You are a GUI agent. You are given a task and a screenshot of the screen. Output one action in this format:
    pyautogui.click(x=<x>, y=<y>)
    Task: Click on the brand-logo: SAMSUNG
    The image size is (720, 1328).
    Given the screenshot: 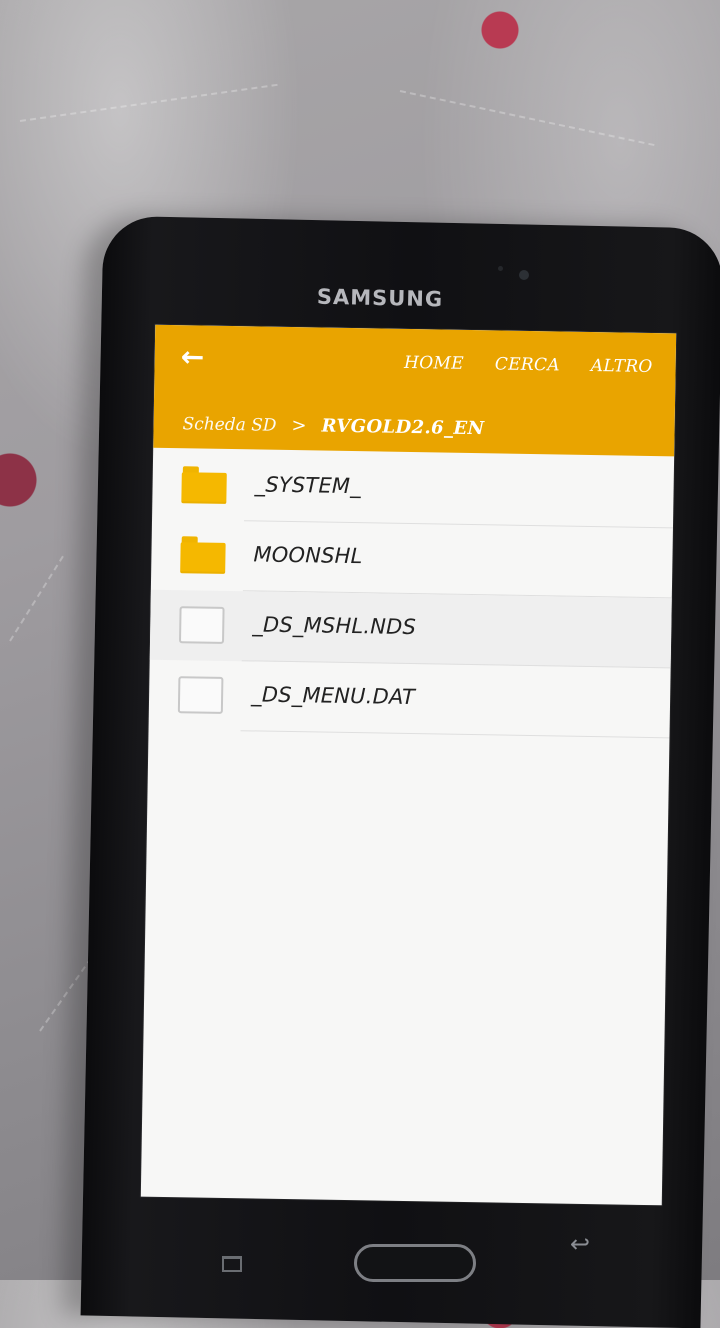 What is the action you would take?
    pyautogui.click(x=380, y=298)
    